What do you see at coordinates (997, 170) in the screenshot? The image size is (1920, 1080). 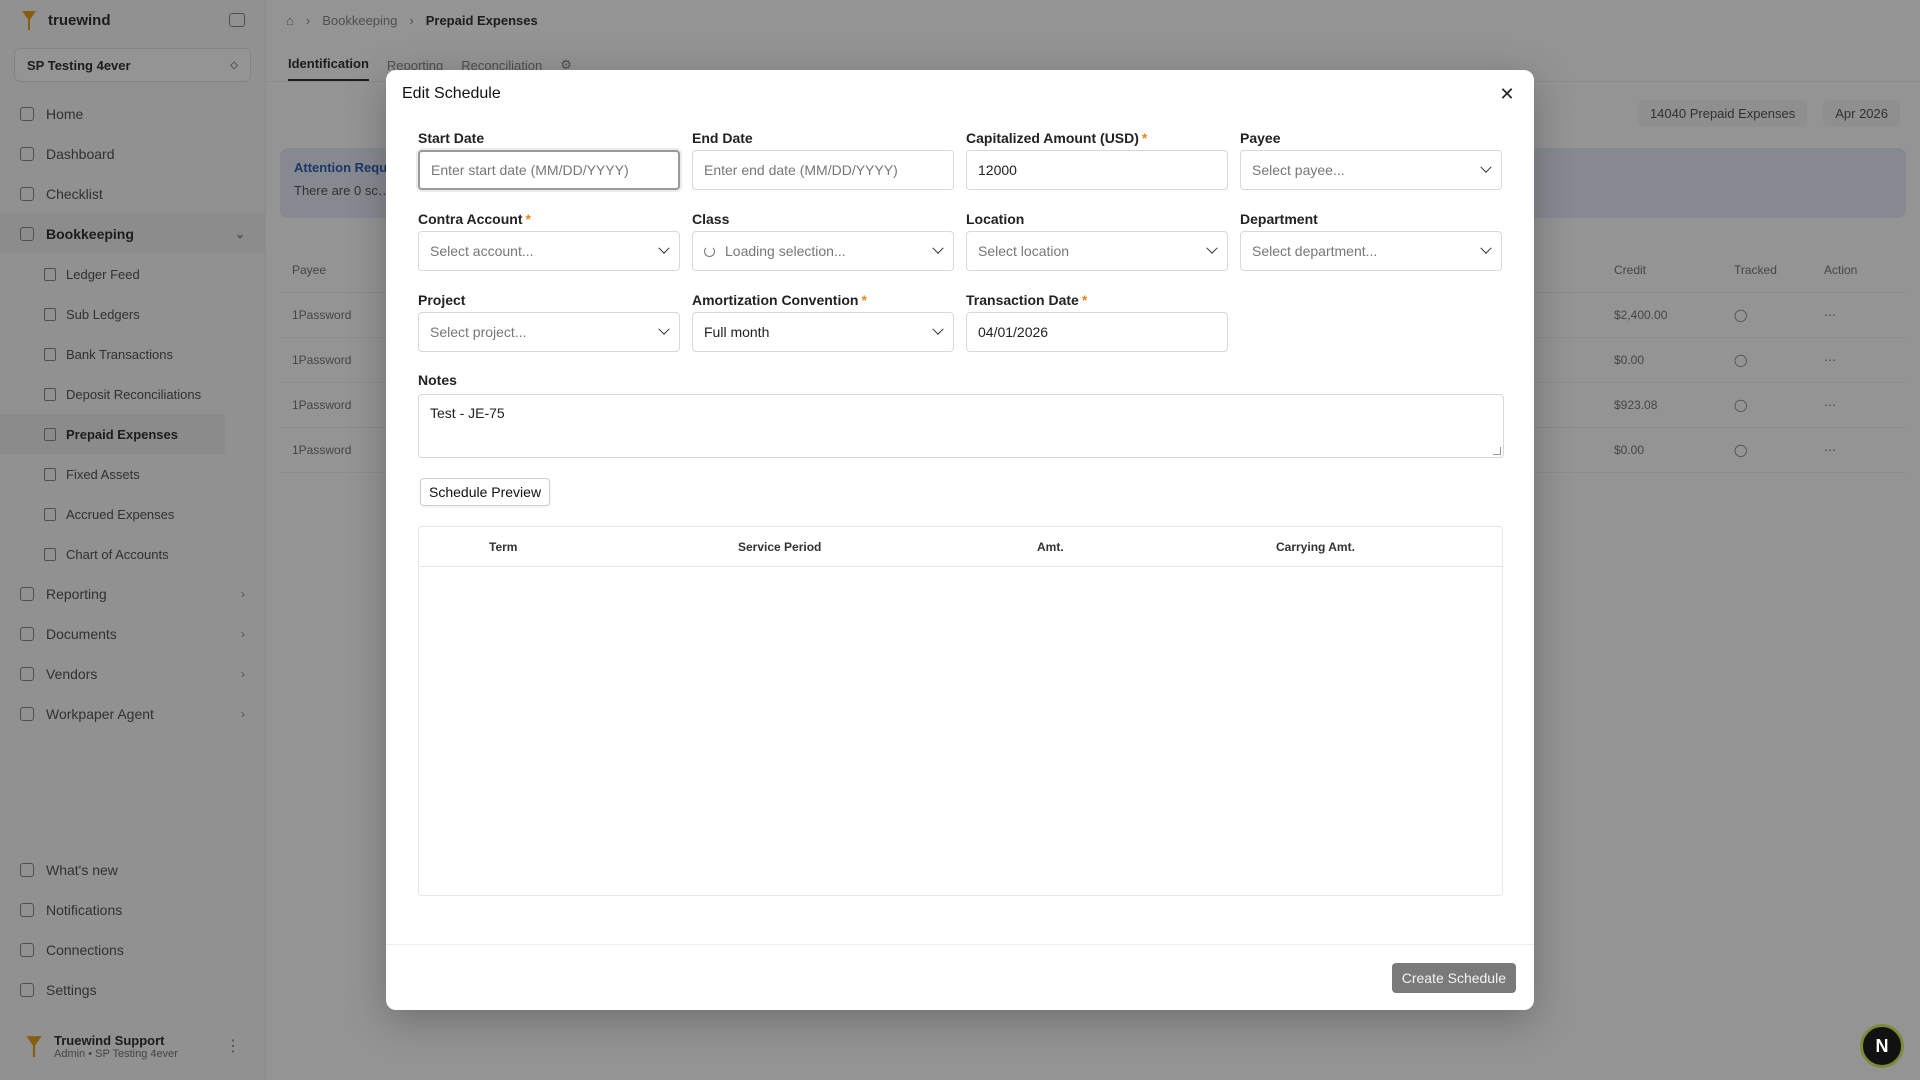 I see `capitalized-amount-value: 12000` at bounding box center [997, 170].